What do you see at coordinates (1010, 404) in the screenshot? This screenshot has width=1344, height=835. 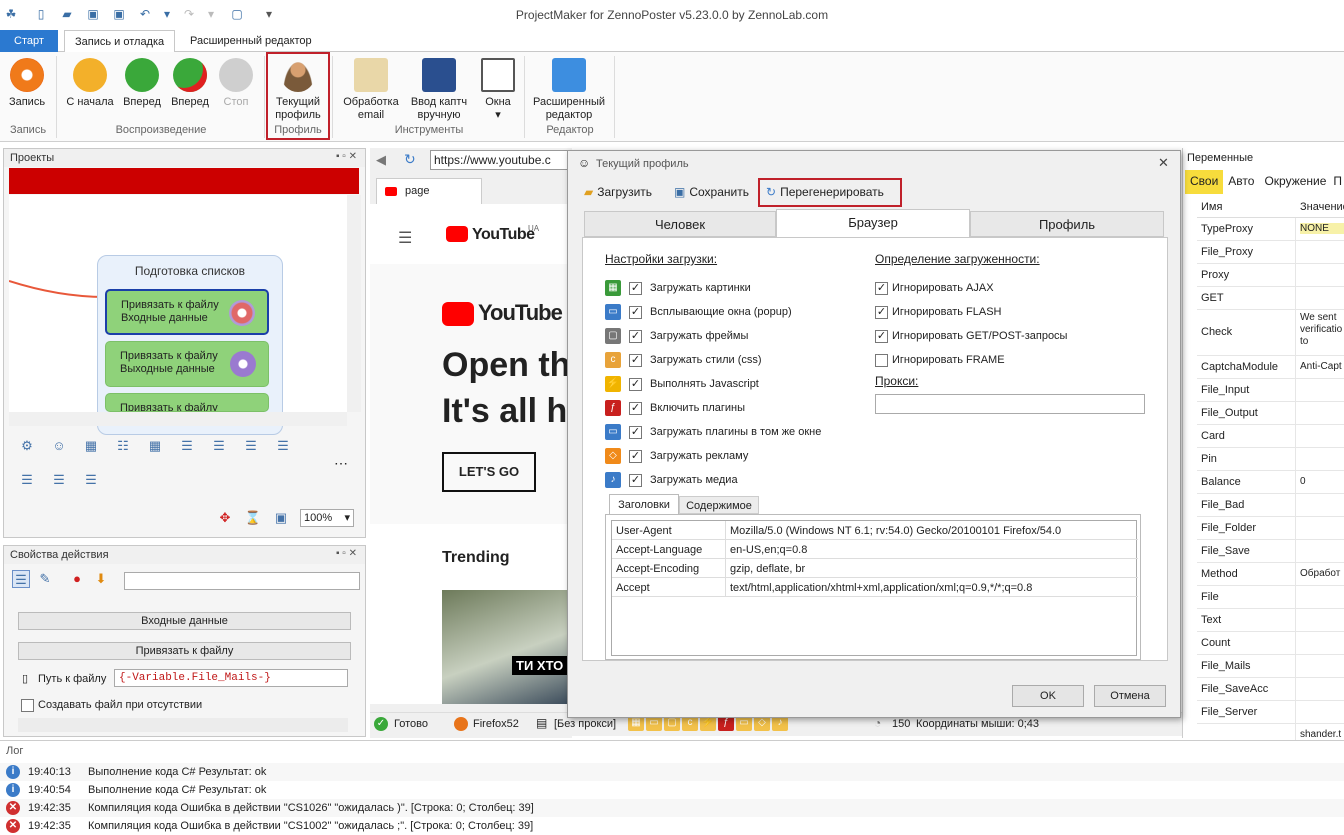 I see `proxy-input` at bounding box center [1010, 404].